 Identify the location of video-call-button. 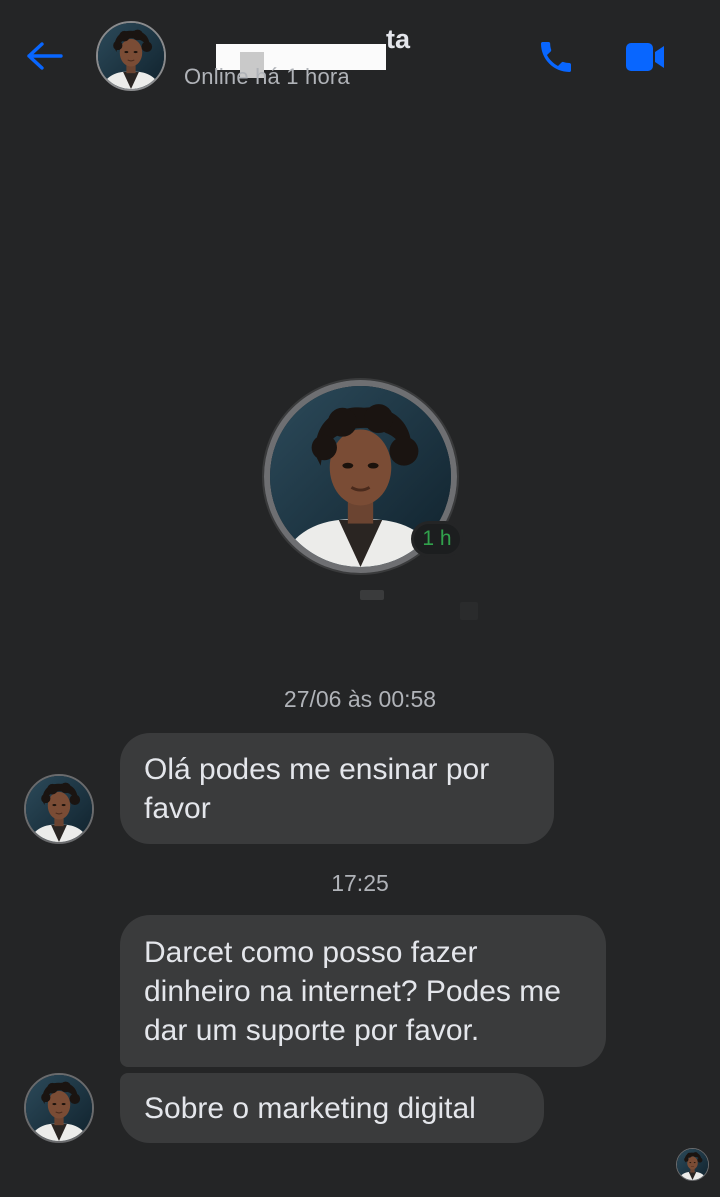
(645, 57).